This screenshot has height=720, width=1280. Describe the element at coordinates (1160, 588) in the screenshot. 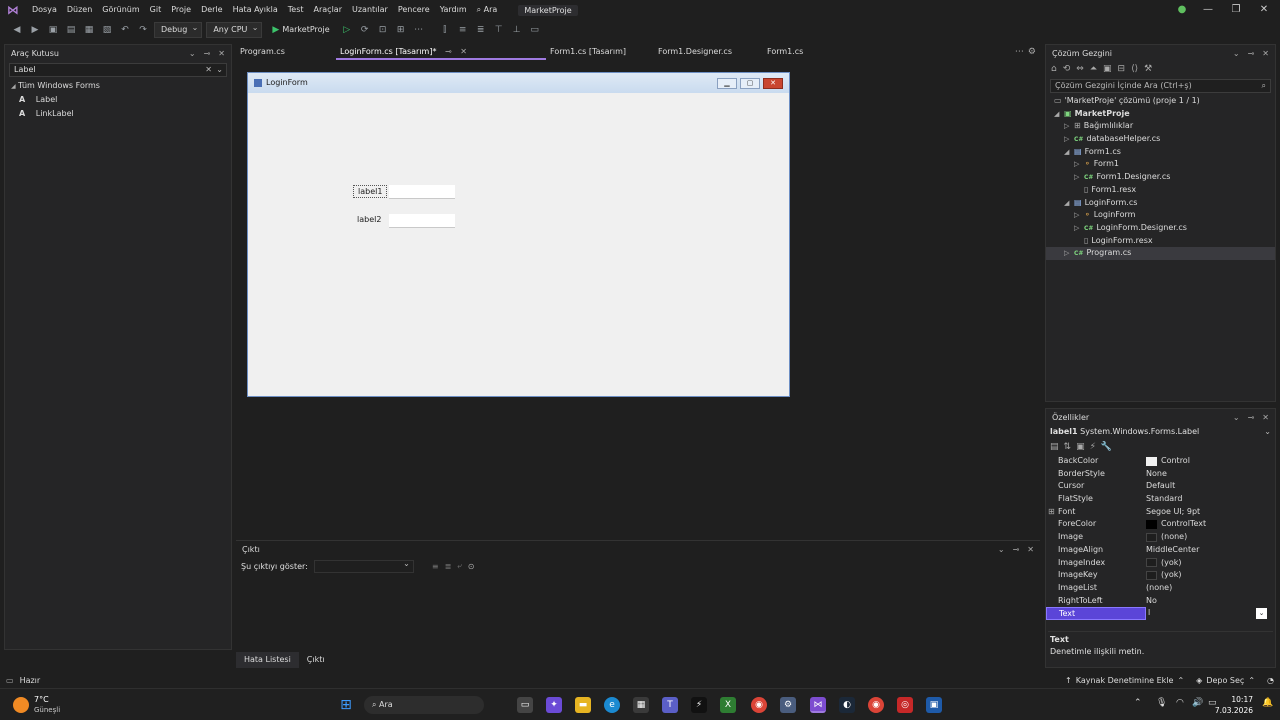

I see `property-row: ImageList (none)` at that location.